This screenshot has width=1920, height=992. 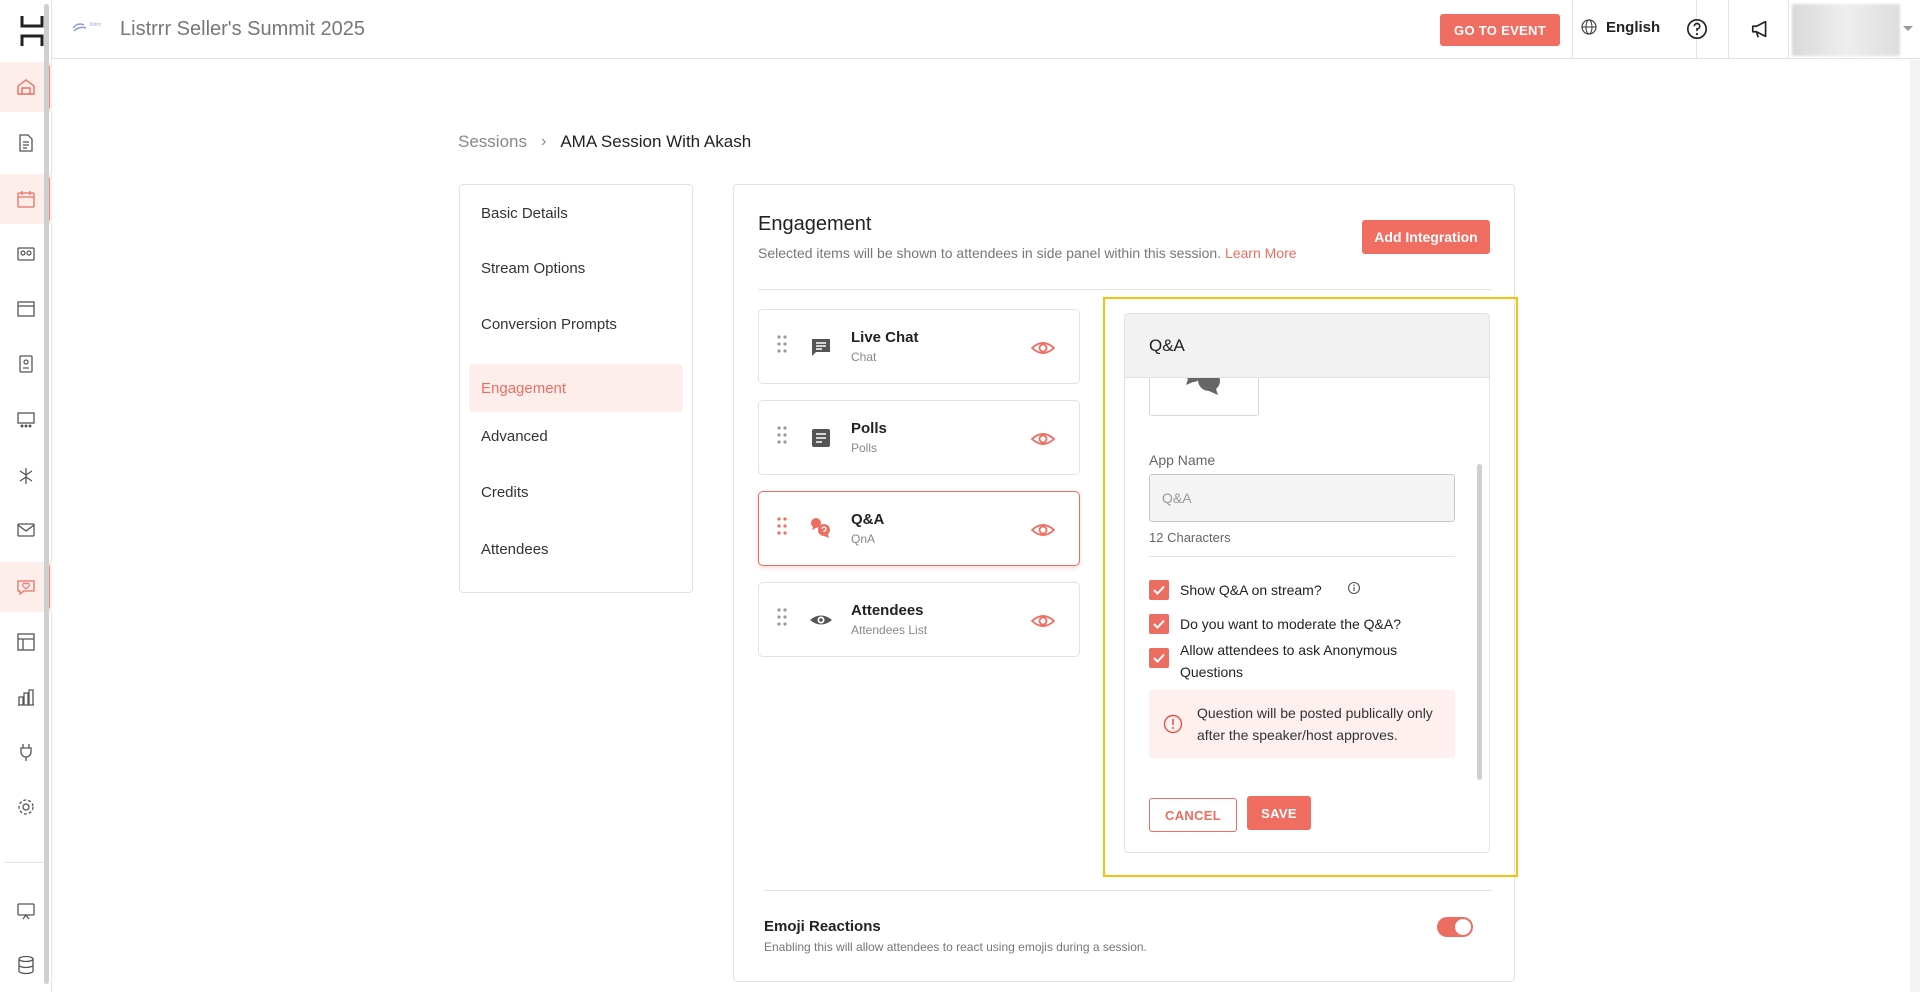 I want to click on show-on-stream-label: Show Q&A on stream?, so click(x=1251, y=590).